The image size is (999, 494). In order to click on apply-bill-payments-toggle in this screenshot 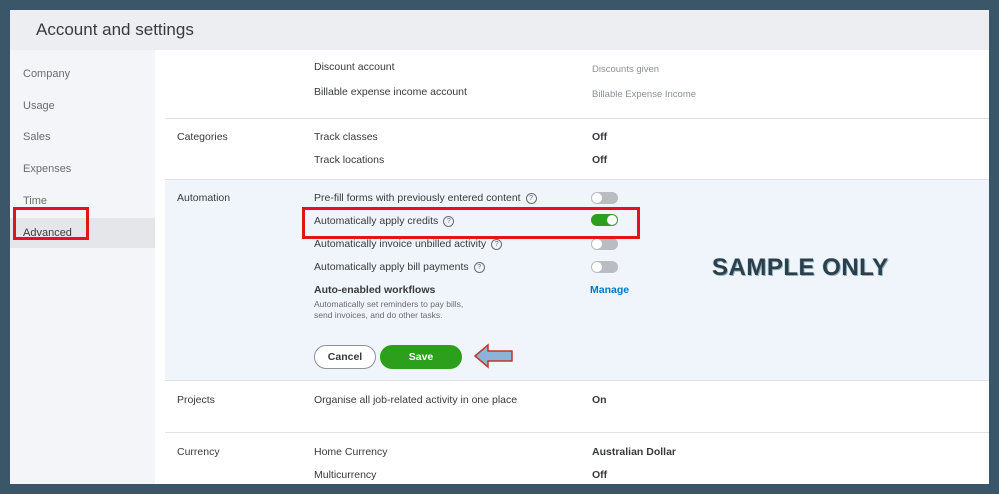, I will do `click(604, 267)`.